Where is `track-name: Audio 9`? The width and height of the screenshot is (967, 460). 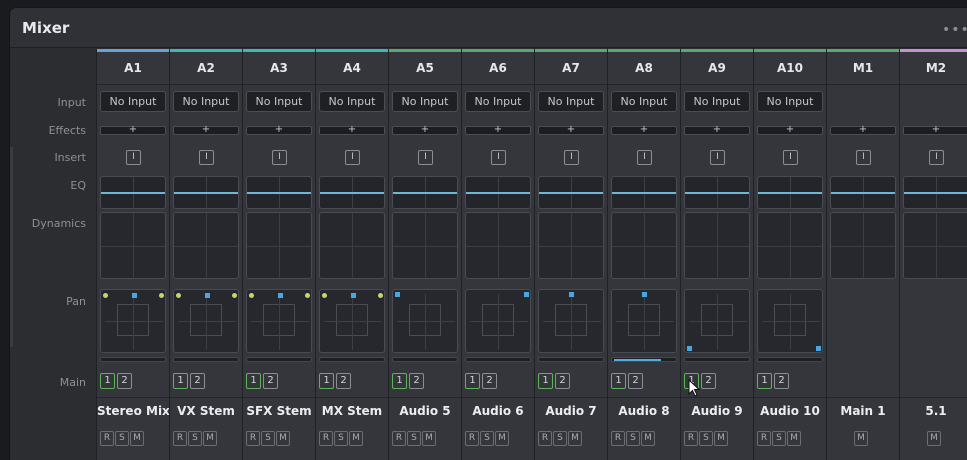 track-name: Audio 9 is located at coordinates (717, 410).